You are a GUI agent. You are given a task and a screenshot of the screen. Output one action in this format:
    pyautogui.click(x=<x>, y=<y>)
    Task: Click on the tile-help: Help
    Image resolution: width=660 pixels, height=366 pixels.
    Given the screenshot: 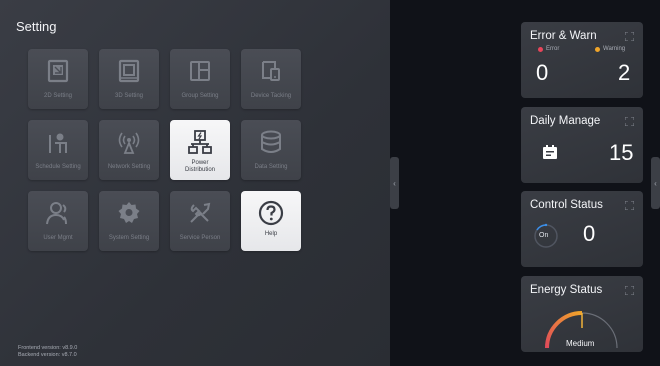 What is the action you would take?
    pyautogui.click(x=271, y=221)
    